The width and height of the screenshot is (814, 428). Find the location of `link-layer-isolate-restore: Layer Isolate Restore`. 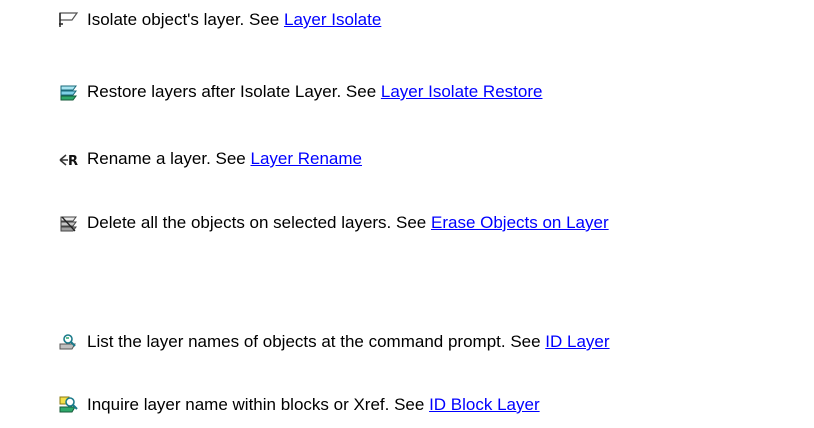

link-layer-isolate-restore: Layer Isolate Restore is located at coordinates (462, 92).